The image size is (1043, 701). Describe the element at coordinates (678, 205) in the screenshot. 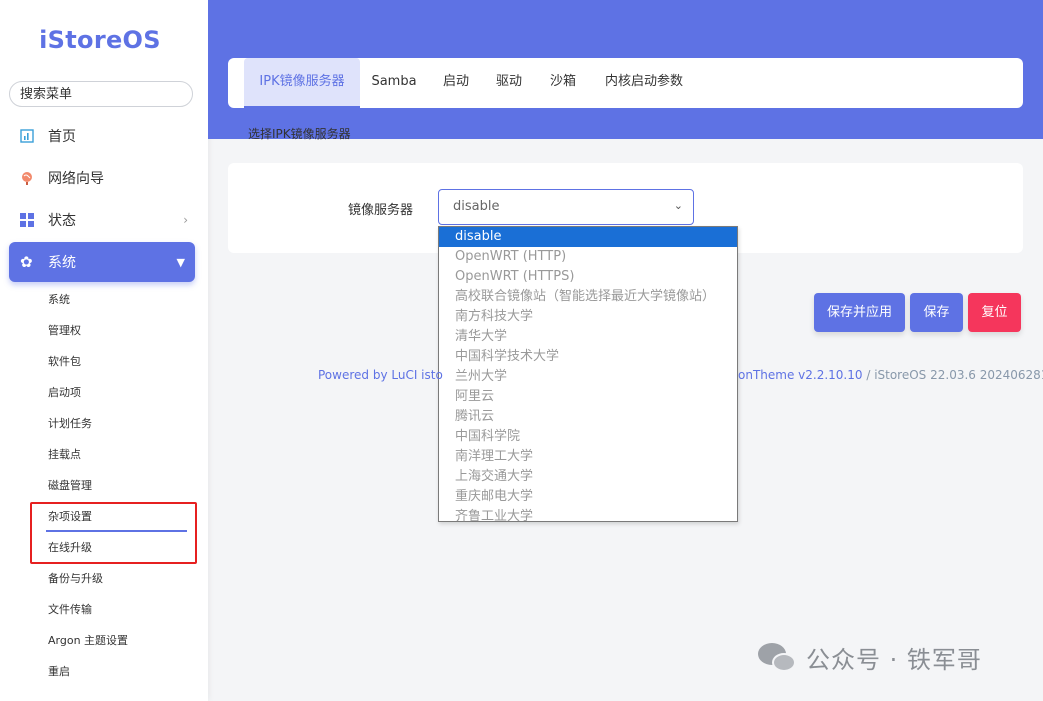

I see `chevron-down-icon: ⌄` at that location.